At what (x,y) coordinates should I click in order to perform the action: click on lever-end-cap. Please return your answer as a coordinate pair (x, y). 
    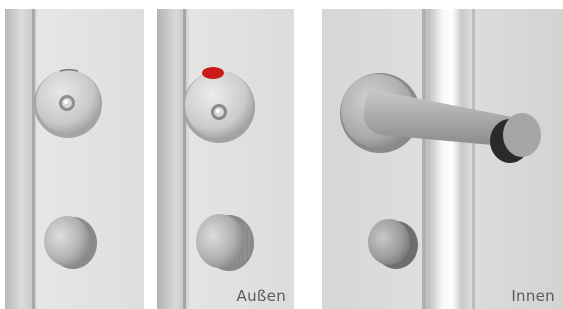
    Looking at the image, I should click on (522, 135).